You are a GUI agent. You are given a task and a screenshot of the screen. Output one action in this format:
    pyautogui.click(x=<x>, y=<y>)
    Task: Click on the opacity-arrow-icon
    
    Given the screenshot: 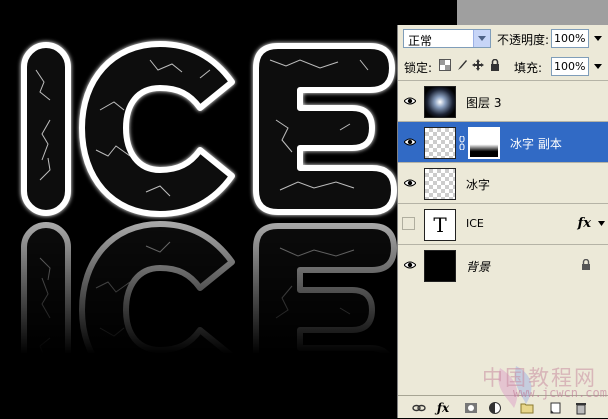 What is the action you would take?
    pyautogui.click(x=598, y=38)
    